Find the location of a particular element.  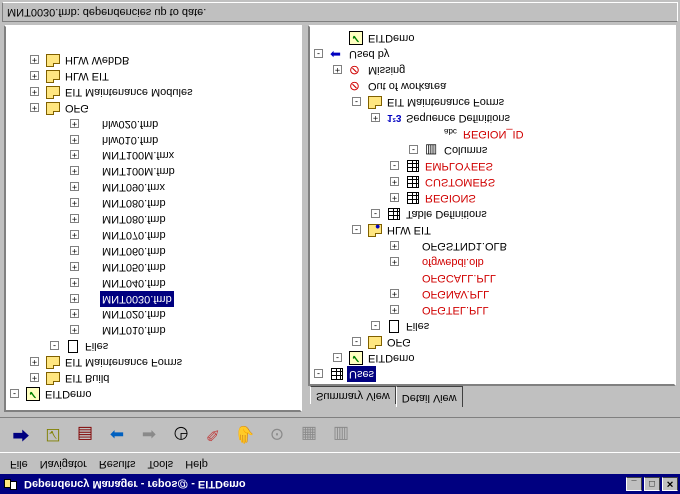

tree-item-label: HLW WebDB is located at coordinates (97, 60).